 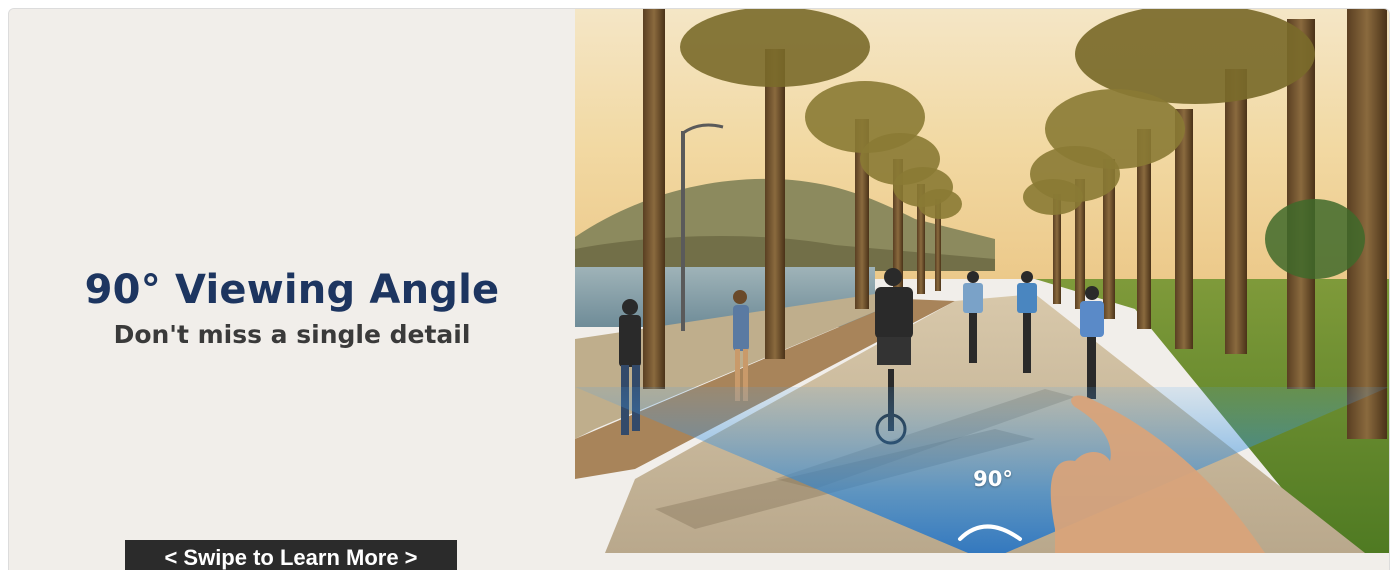 I want to click on feature-headline: 90° Viewing Angle, so click(x=292, y=290).